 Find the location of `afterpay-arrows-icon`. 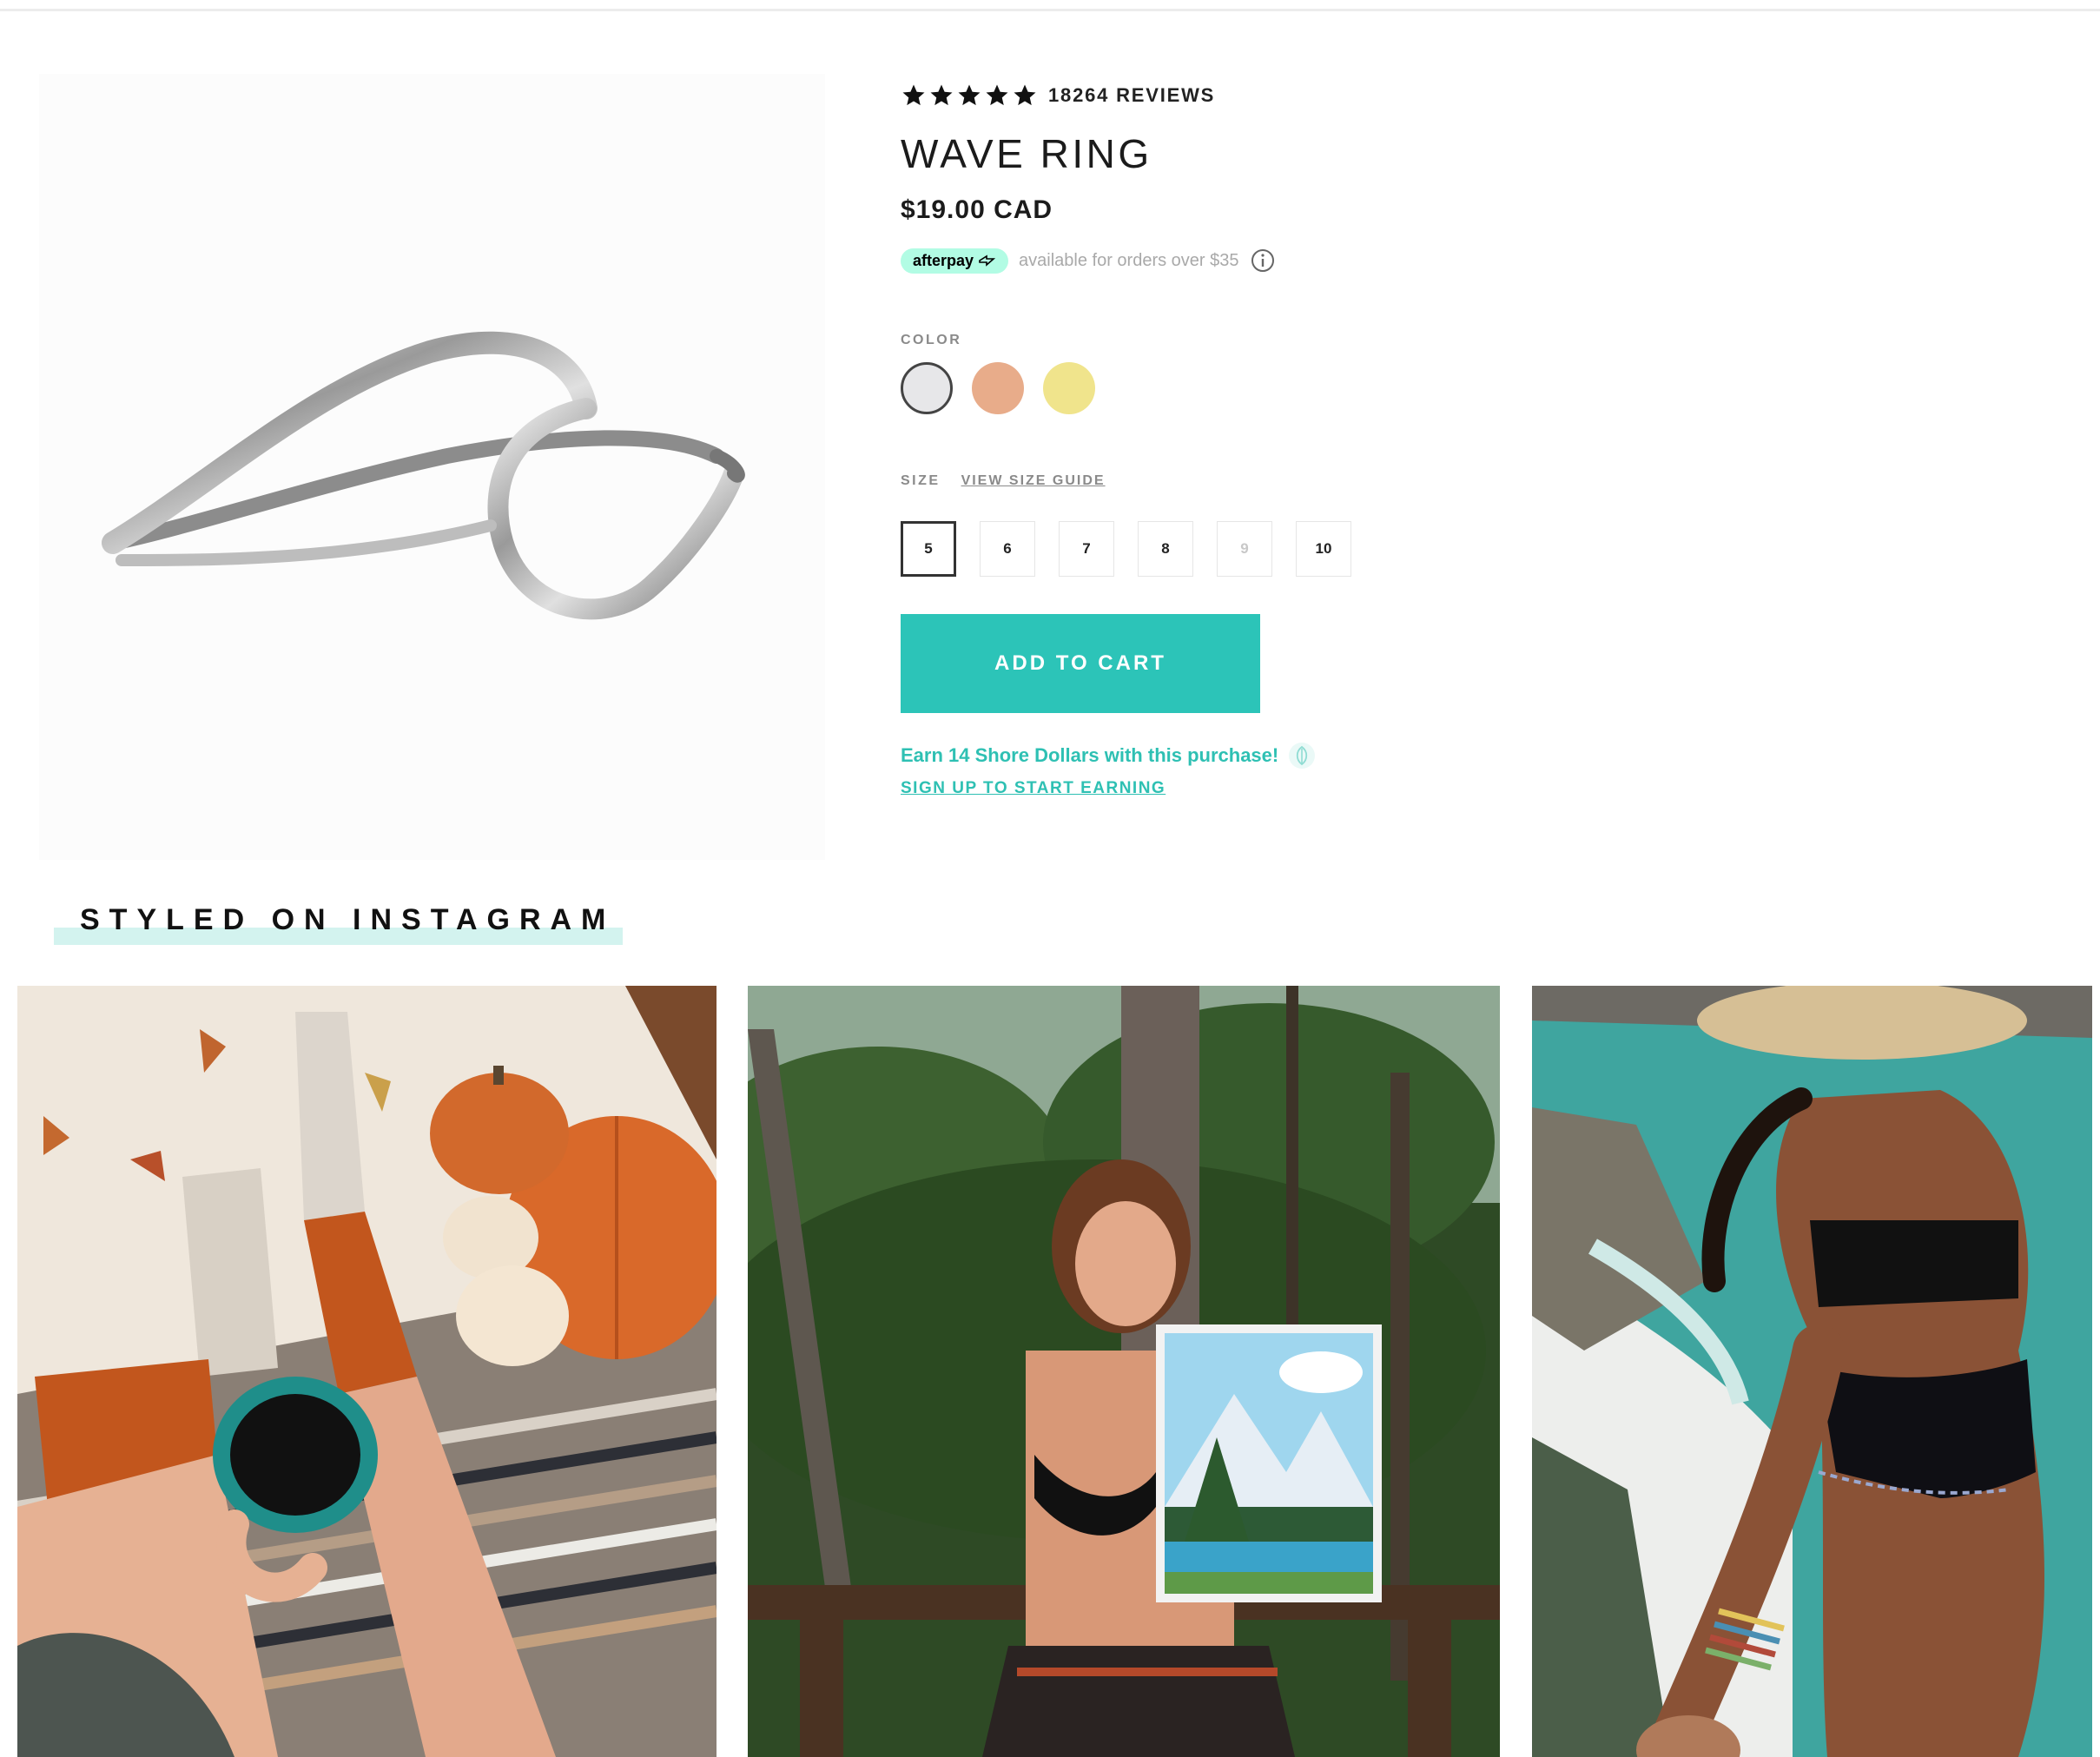

afterpay-arrows-icon is located at coordinates (987, 260).